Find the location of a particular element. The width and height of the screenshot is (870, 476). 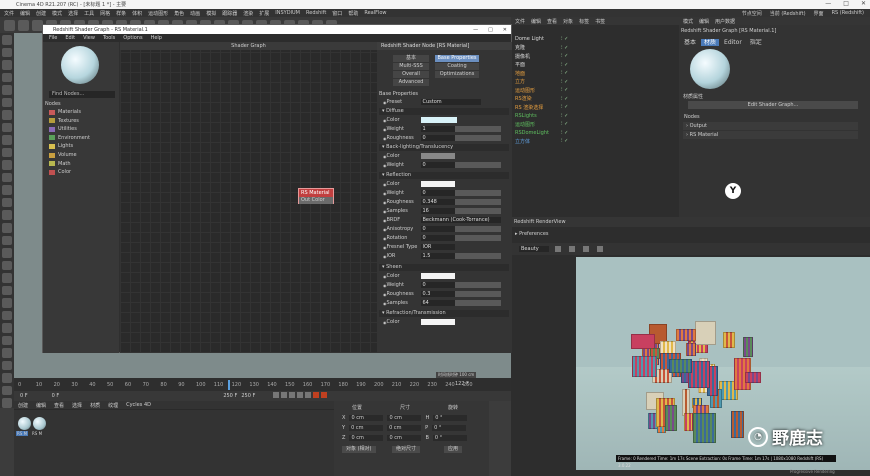

material-menu-item: Cycles 4D is located at coordinates (138, 405).